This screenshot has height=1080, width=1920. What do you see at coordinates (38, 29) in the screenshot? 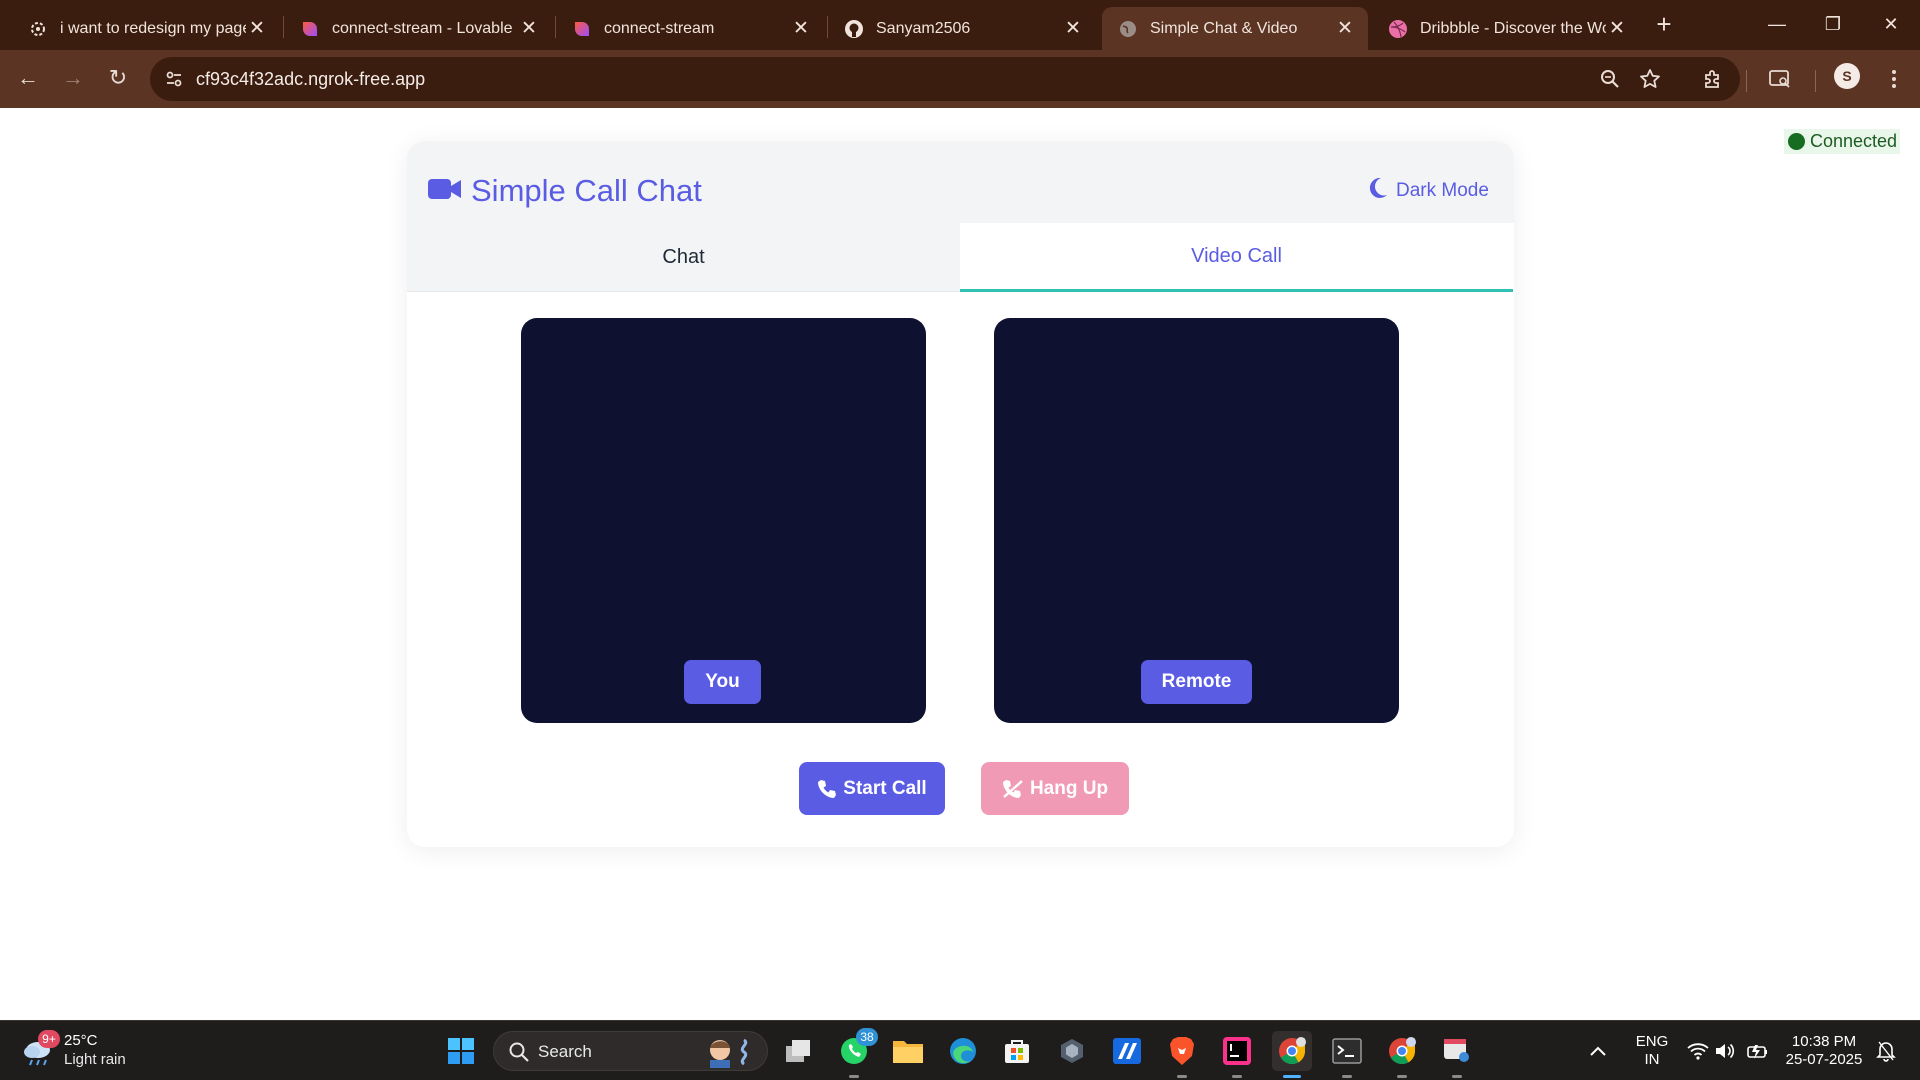
I see `gear-logo-icon` at bounding box center [38, 29].